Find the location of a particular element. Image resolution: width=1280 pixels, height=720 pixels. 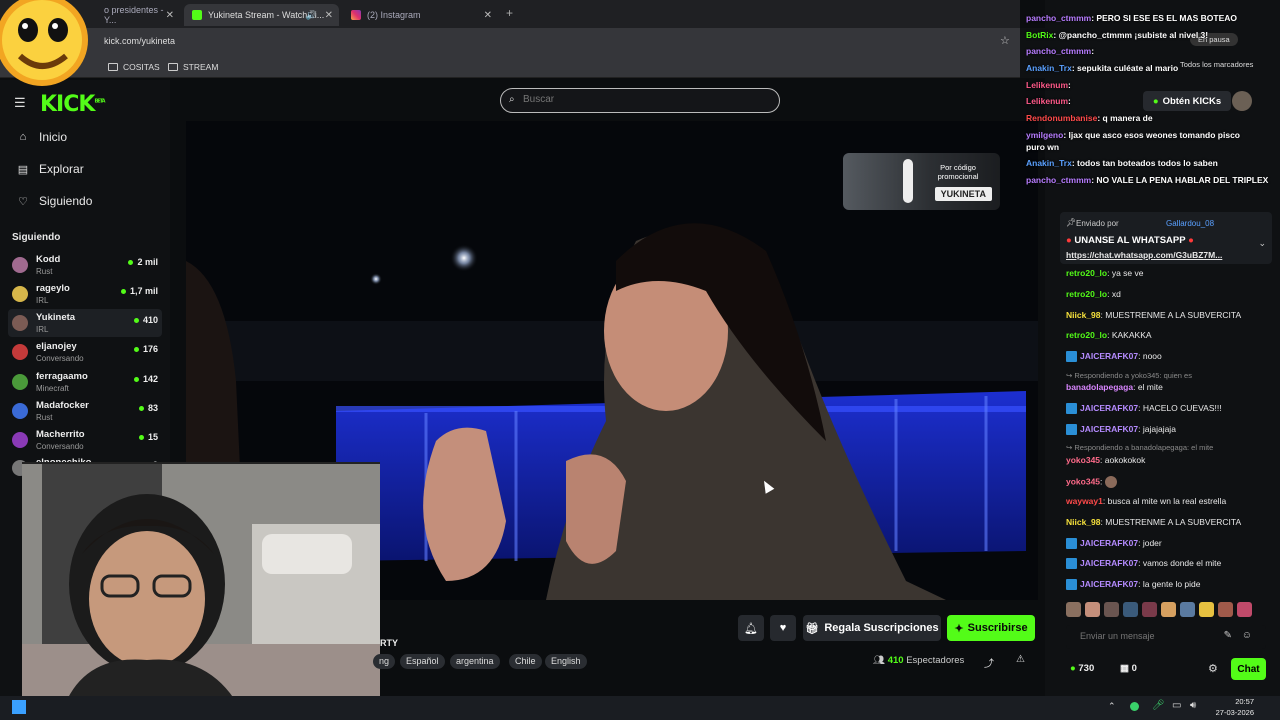

sidebar-channel-rageylo: rageylo IRL 1,7 mil is located at coordinates (85, 294).